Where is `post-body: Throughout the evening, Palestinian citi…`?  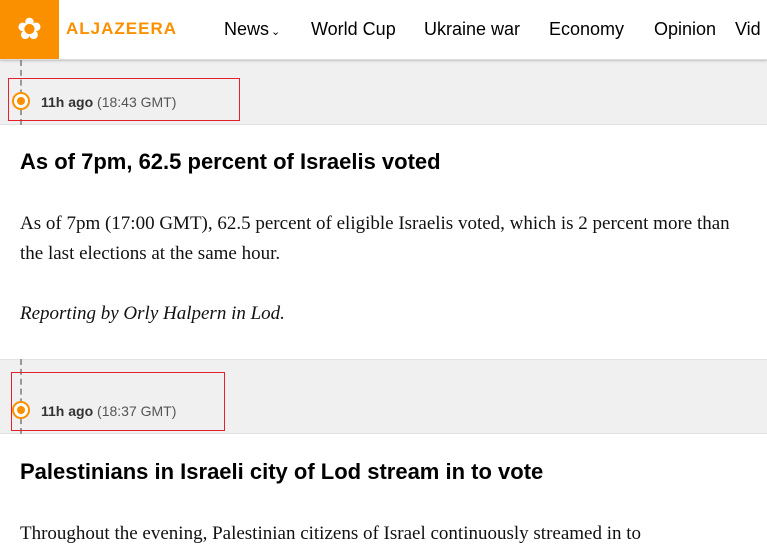 post-body: Throughout the evening, Palestinian citi… is located at coordinates (331, 533).